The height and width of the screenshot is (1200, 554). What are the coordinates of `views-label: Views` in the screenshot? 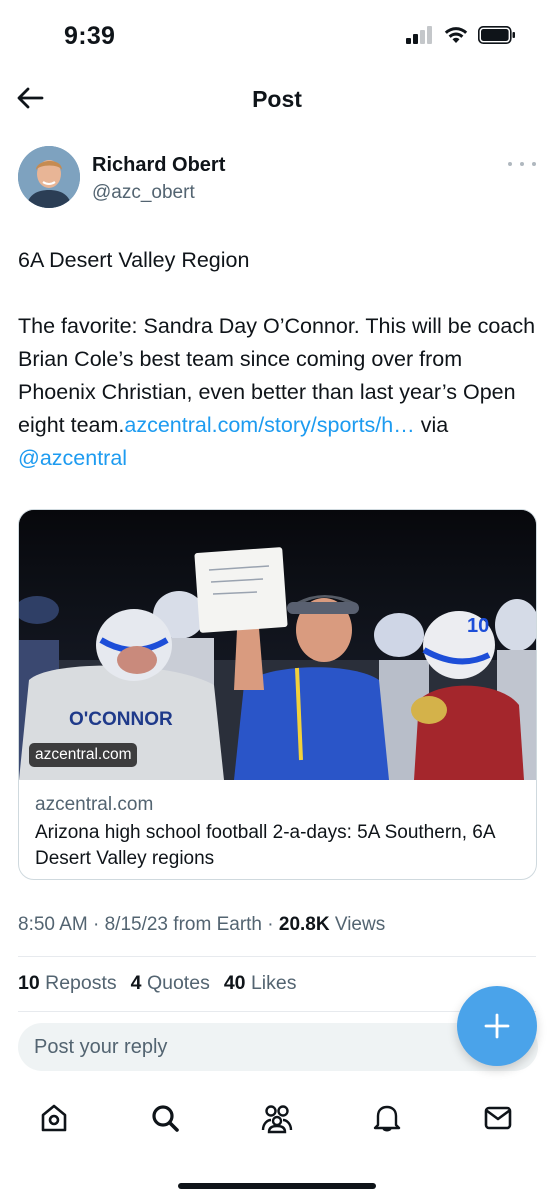 It's located at (360, 924).